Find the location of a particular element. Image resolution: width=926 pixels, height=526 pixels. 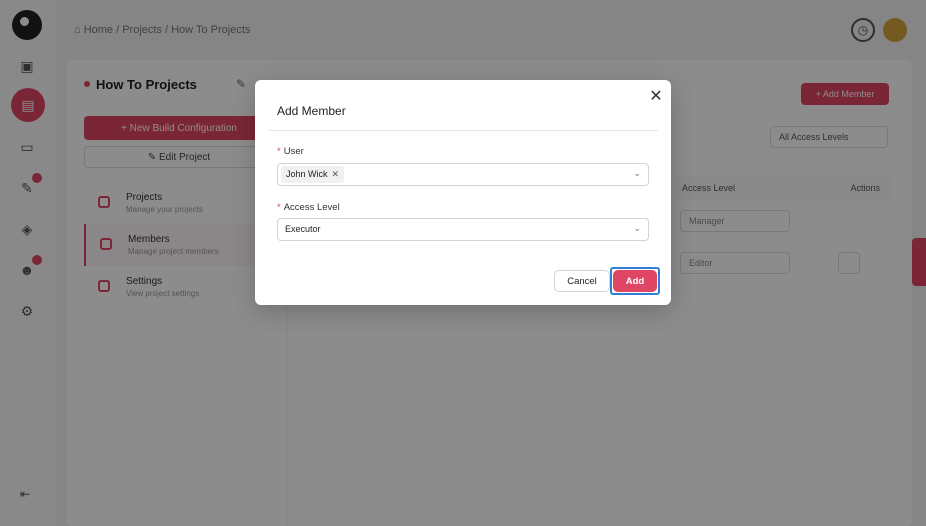

modal-title: Add Member is located at coordinates (311, 111).